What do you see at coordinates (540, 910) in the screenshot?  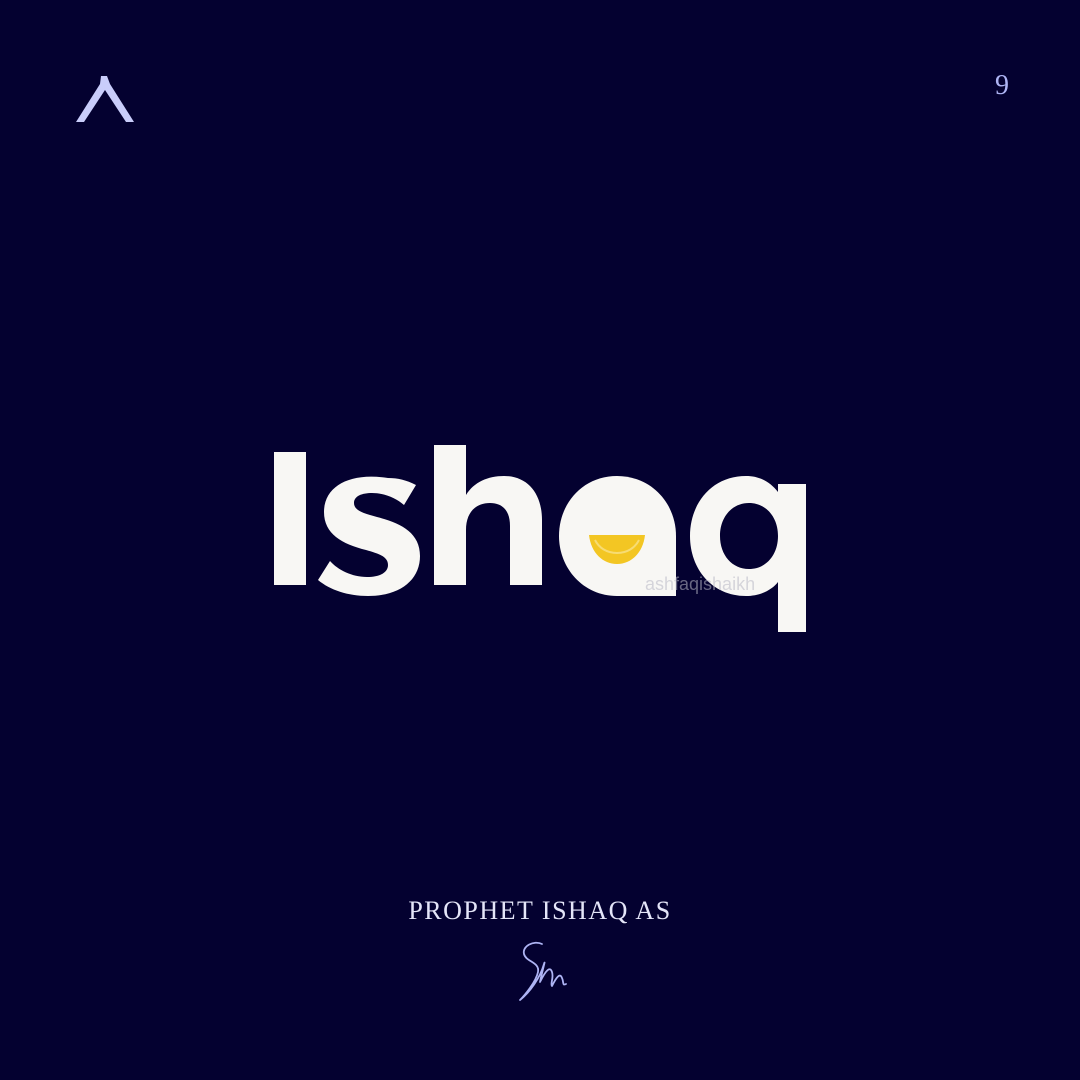 I see `caption-title: PROPHET ISHAQ AS` at bounding box center [540, 910].